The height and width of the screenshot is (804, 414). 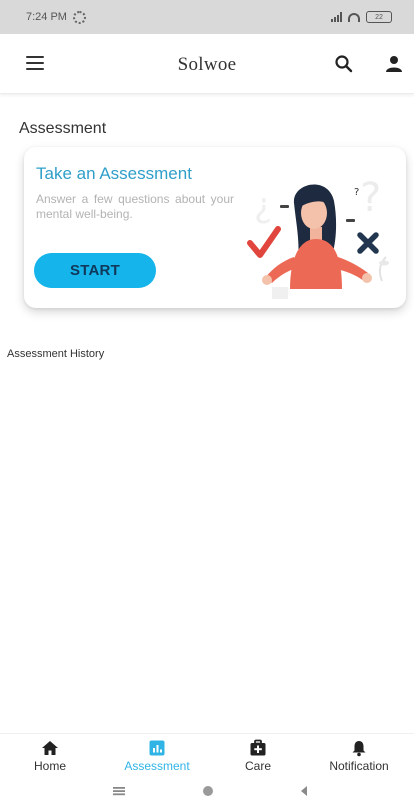 I want to click on section-title: Assessment, so click(x=63, y=128).